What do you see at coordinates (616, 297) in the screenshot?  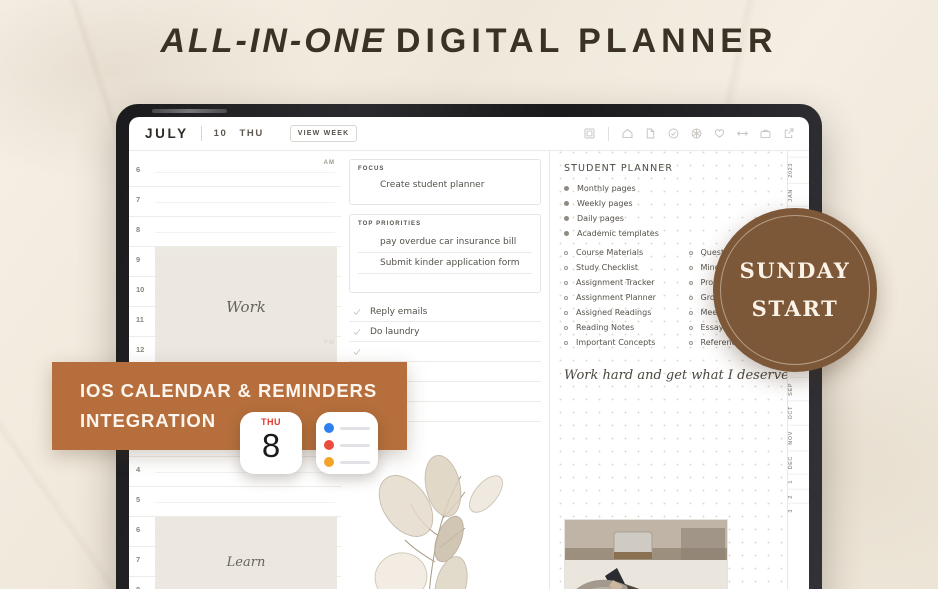 I see `student-planner-item-label: Assignment Planner` at bounding box center [616, 297].